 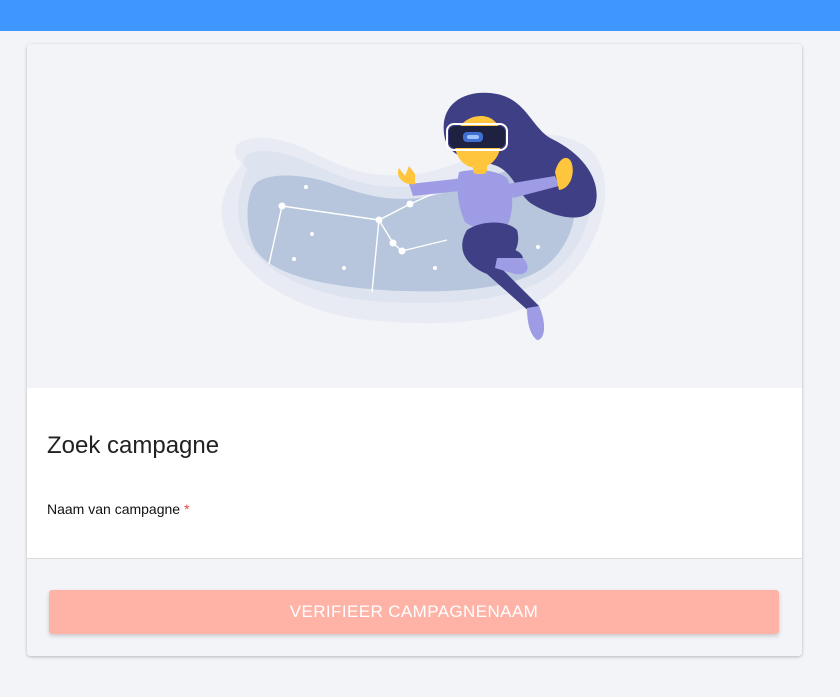 What do you see at coordinates (485, 200) in the screenshot?
I see `torso` at bounding box center [485, 200].